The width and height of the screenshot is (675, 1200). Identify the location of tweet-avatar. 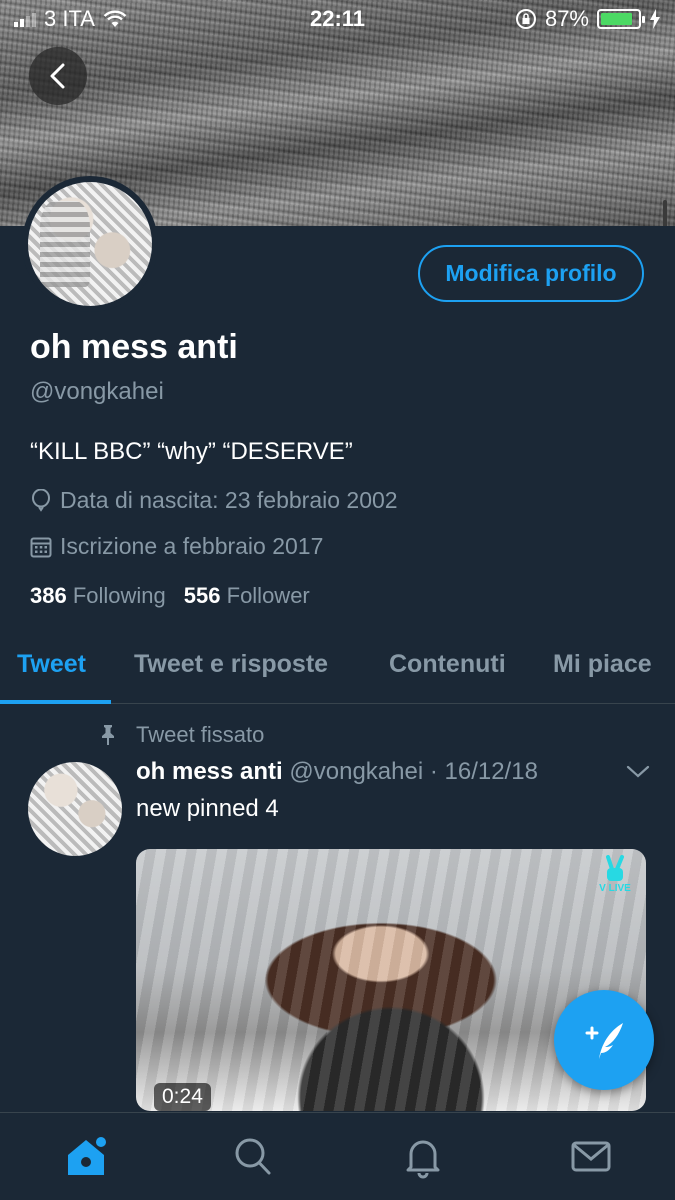
(75, 809).